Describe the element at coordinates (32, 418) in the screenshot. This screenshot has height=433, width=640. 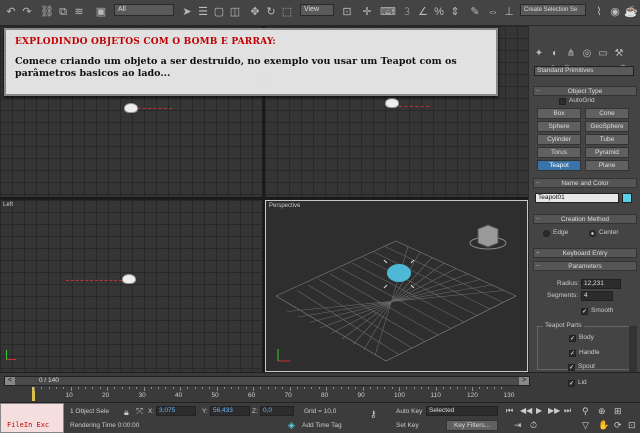
I see `maxscript-listener: FileIn Exc` at that location.